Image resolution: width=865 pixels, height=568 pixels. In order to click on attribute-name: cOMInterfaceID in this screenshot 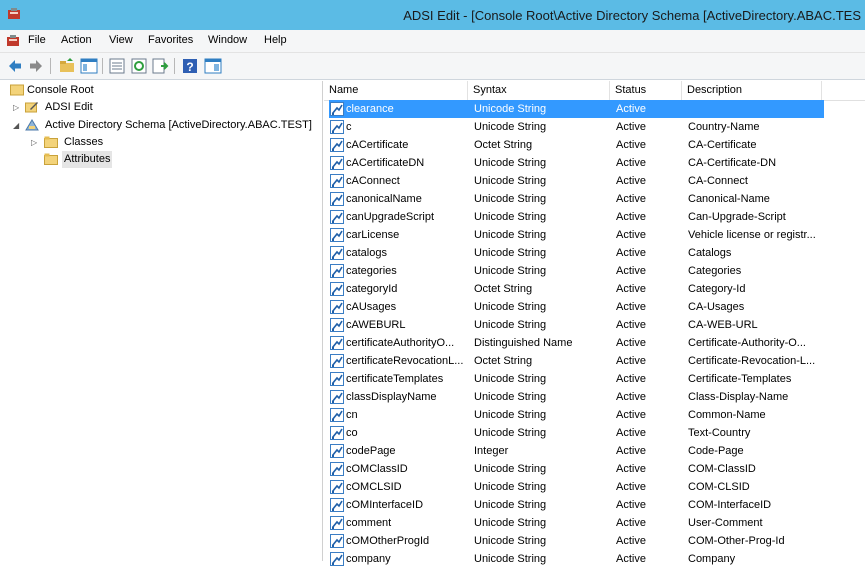, I will do `click(385, 505)`.